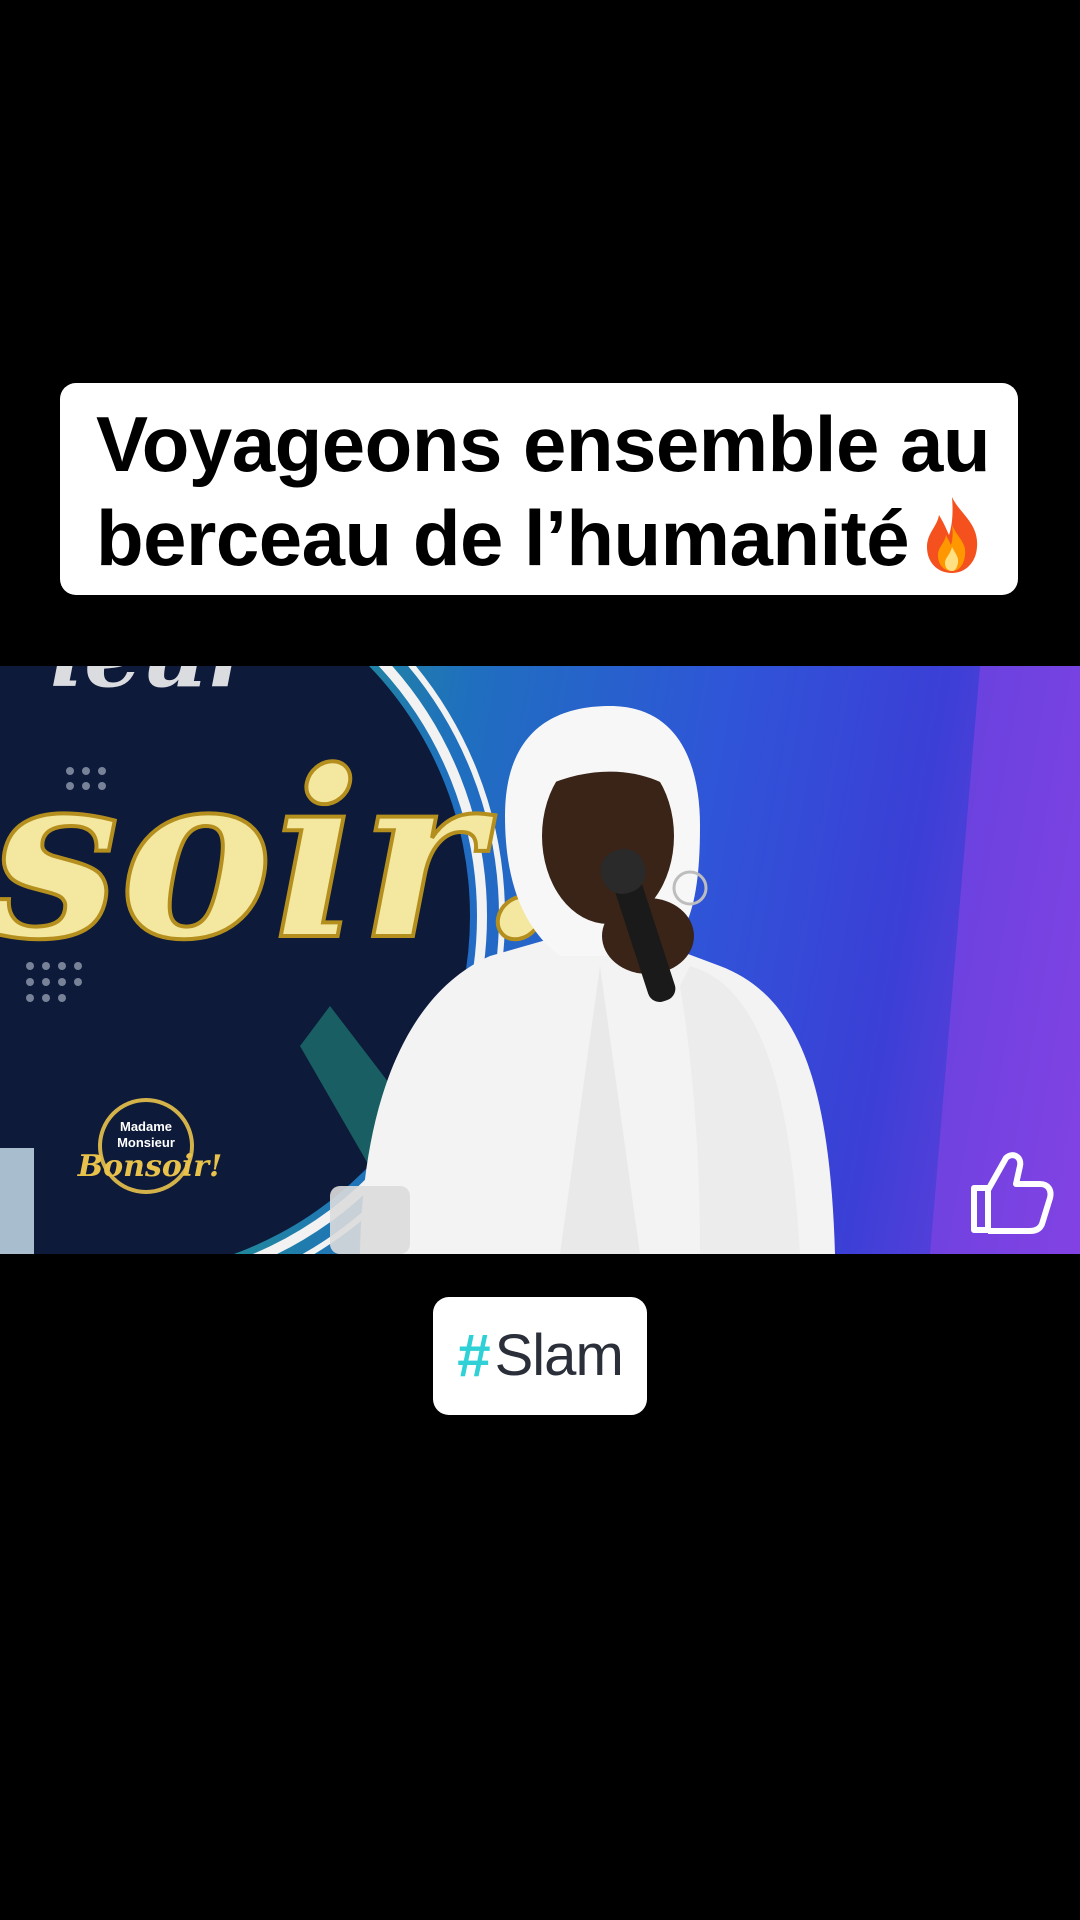  What do you see at coordinates (146, 1142) in the screenshot?
I see `logo-line-2: Monsieur` at bounding box center [146, 1142].